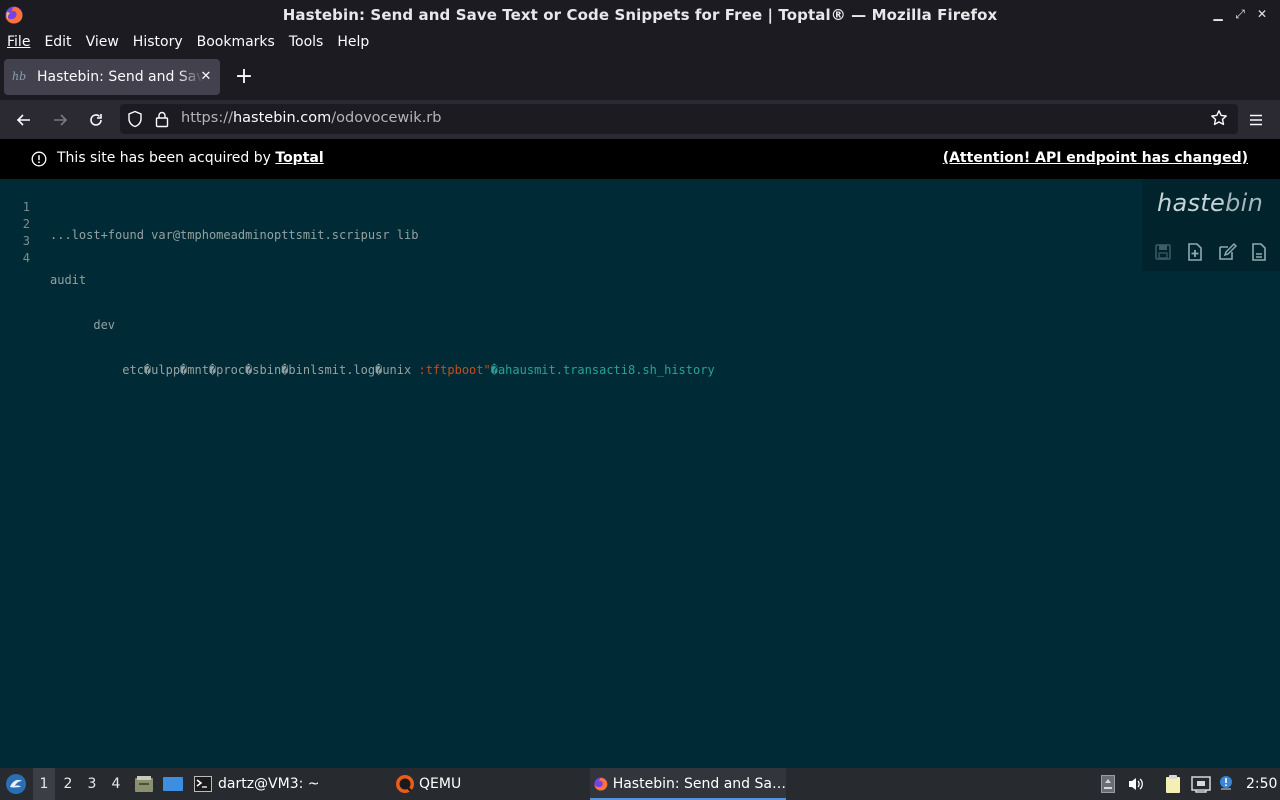 The height and width of the screenshot is (800, 1280). I want to click on network-icon, so click(1201, 784).